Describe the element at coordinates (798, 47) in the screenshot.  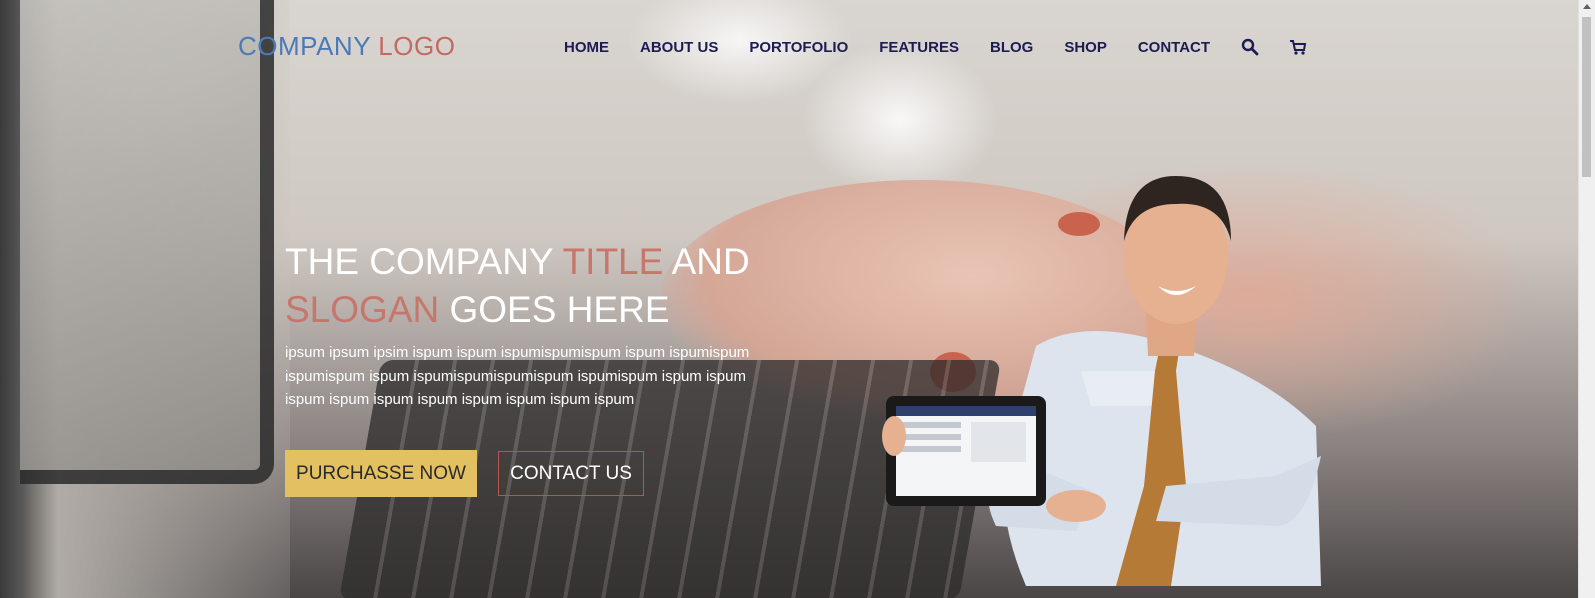
I see `nav-portofolio: PORTOFOLIO` at that location.